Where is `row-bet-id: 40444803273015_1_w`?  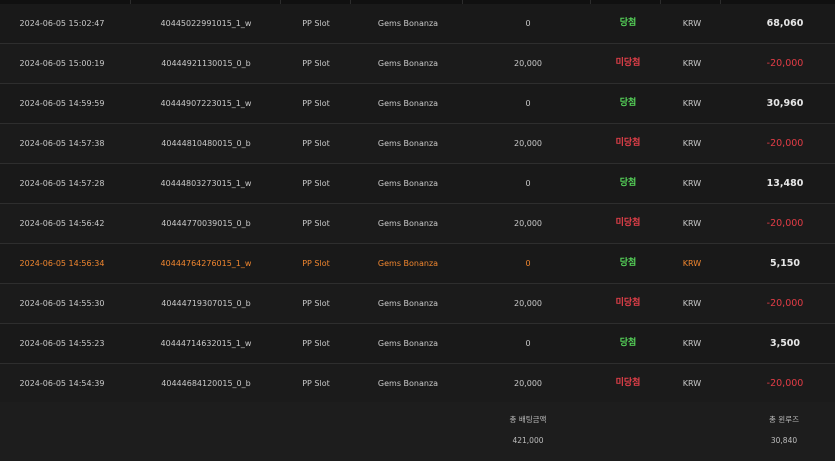
row-bet-id: 40444803273015_1_w is located at coordinates (206, 183).